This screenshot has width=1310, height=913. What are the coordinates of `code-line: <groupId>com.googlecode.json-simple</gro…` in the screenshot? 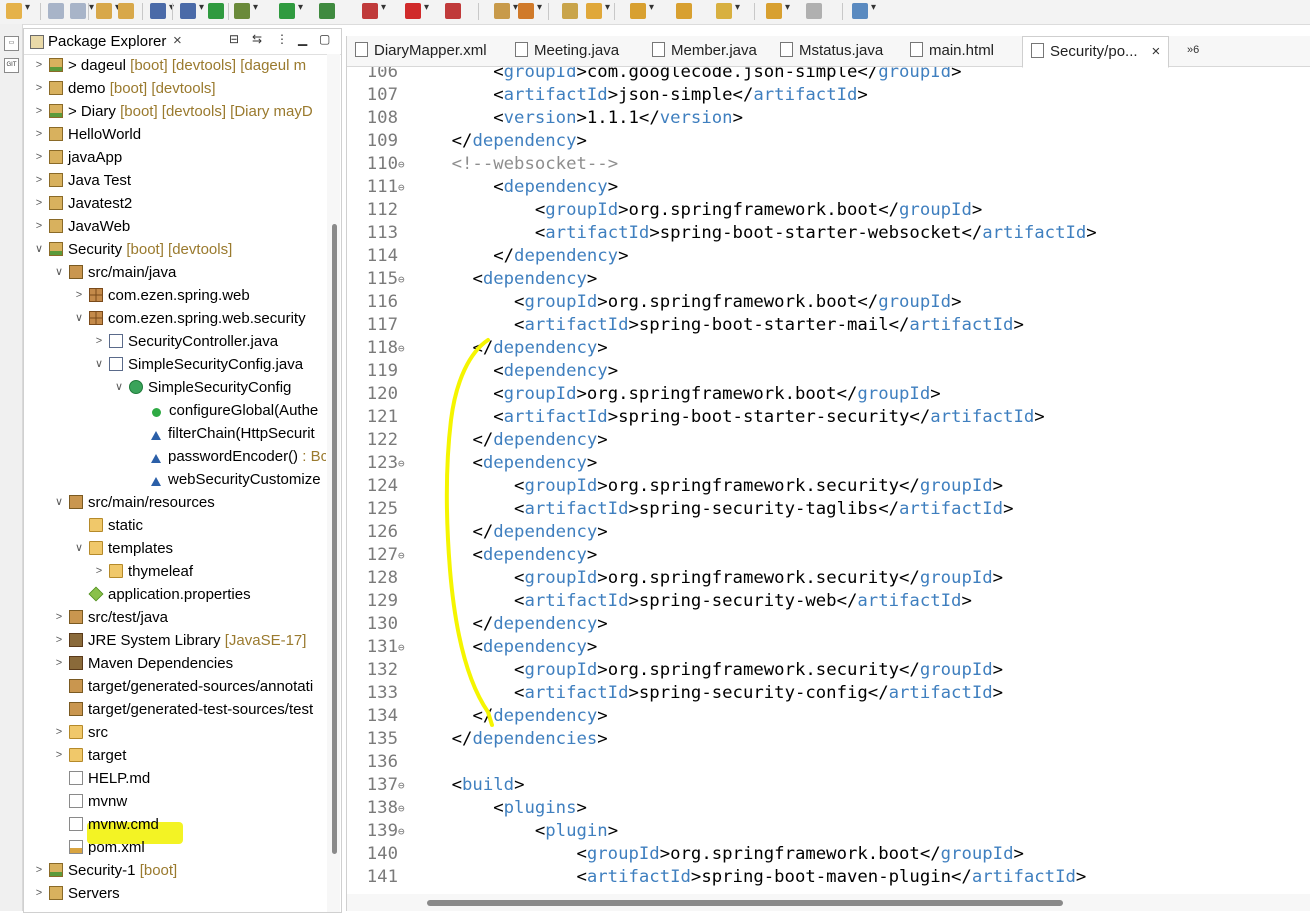 It's located at (685, 75).